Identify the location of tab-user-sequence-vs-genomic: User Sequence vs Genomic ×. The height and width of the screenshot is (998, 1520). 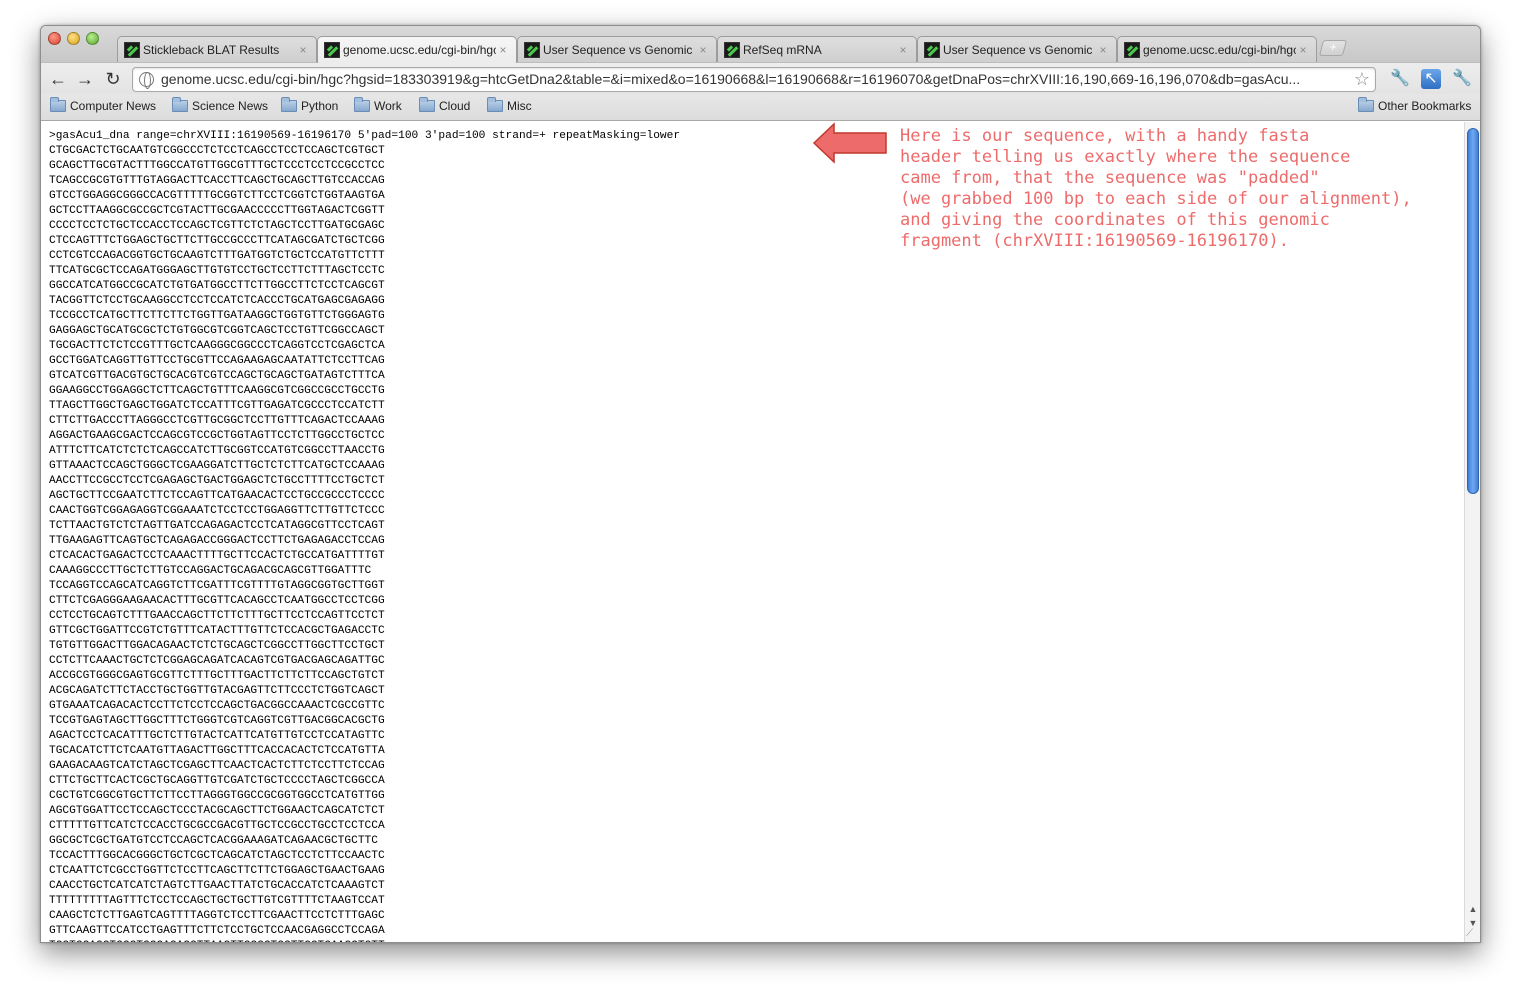
(617, 49).